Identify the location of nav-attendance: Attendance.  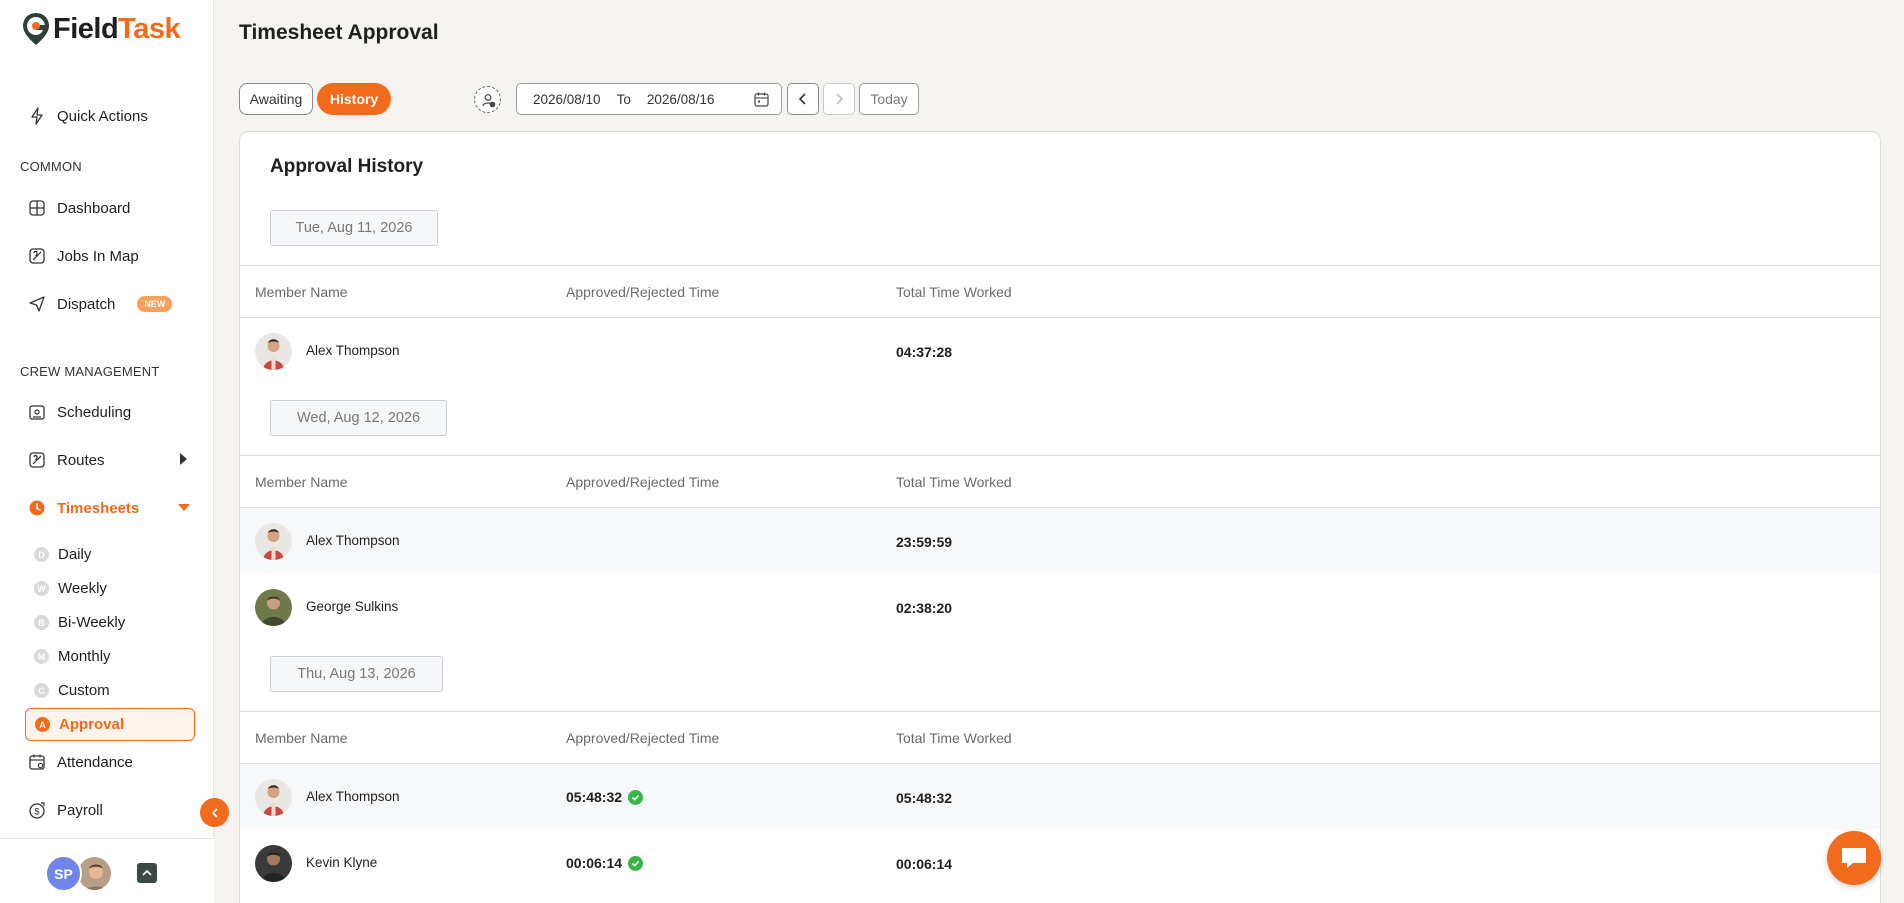
(80, 762).